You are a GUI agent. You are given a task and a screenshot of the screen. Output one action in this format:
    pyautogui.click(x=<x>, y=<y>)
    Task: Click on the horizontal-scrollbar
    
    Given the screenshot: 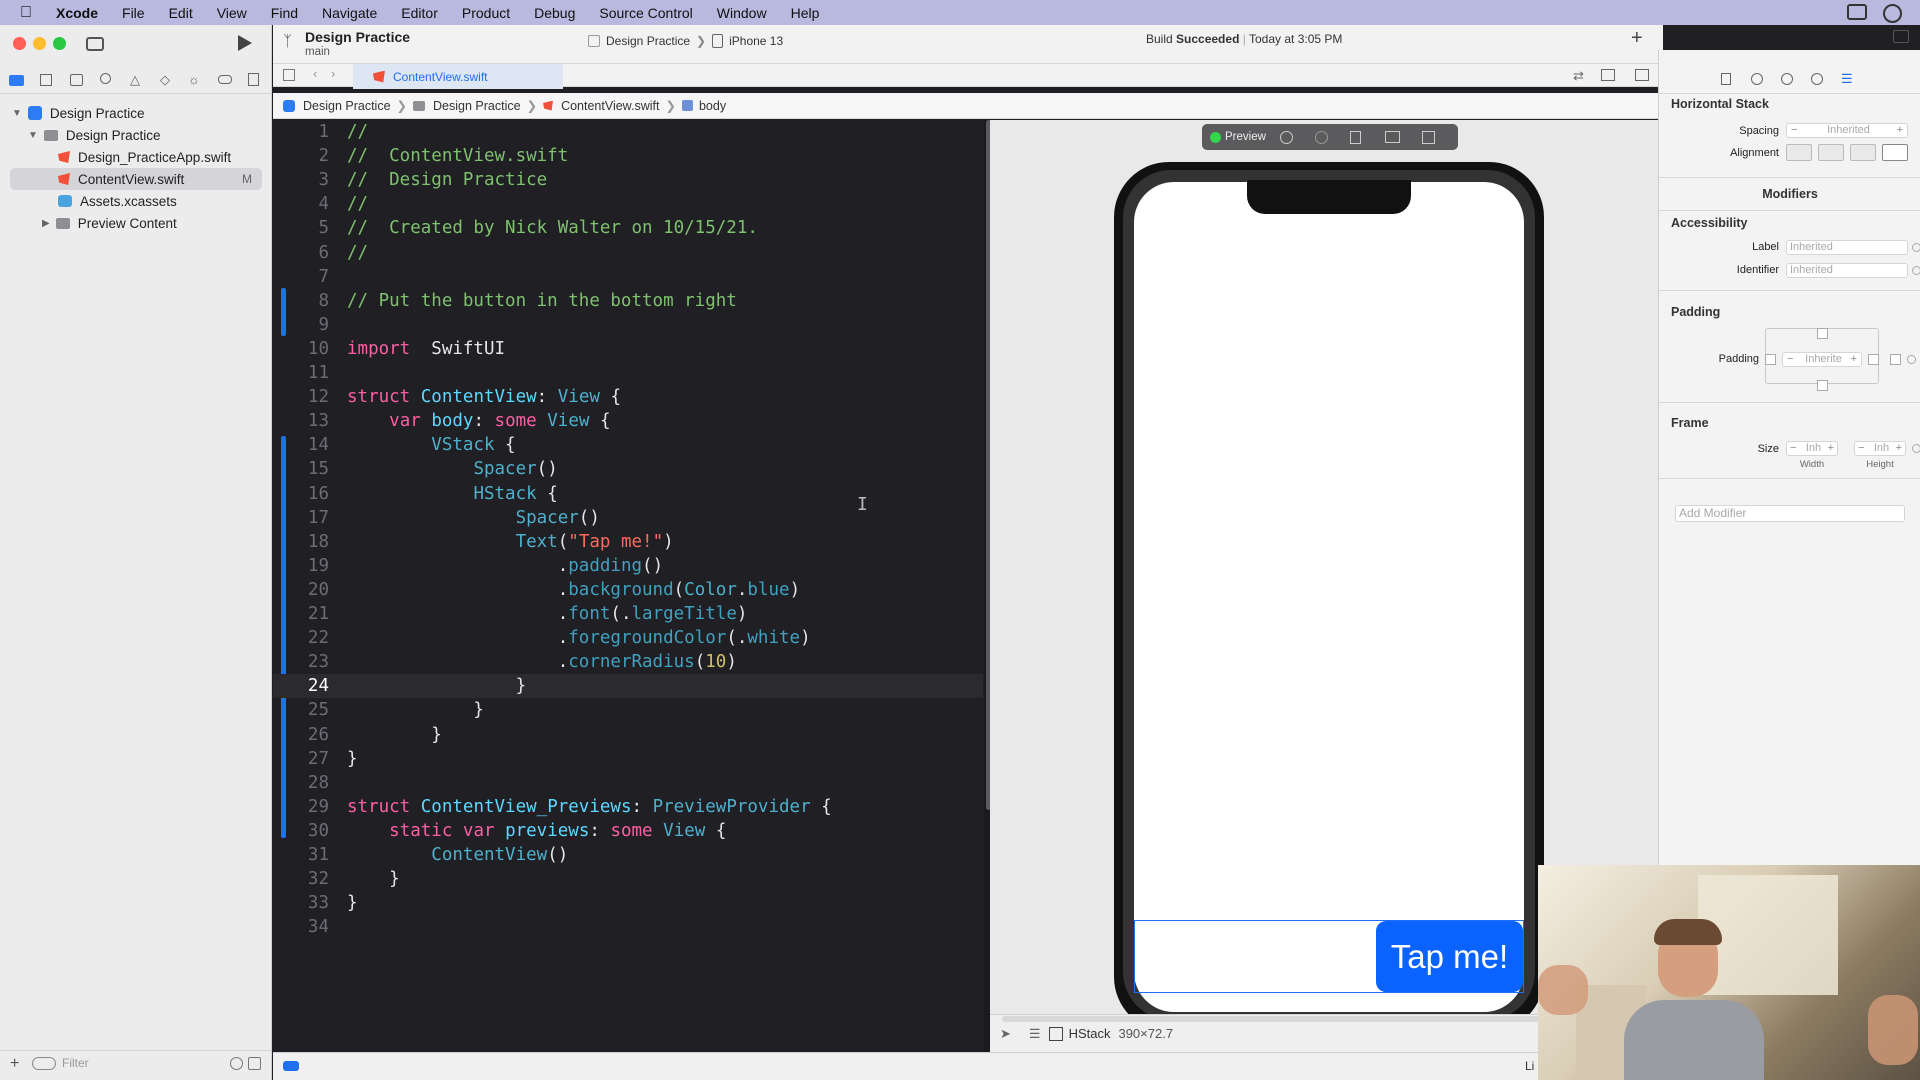 What is the action you would take?
    pyautogui.click(x=1312, y=1019)
    